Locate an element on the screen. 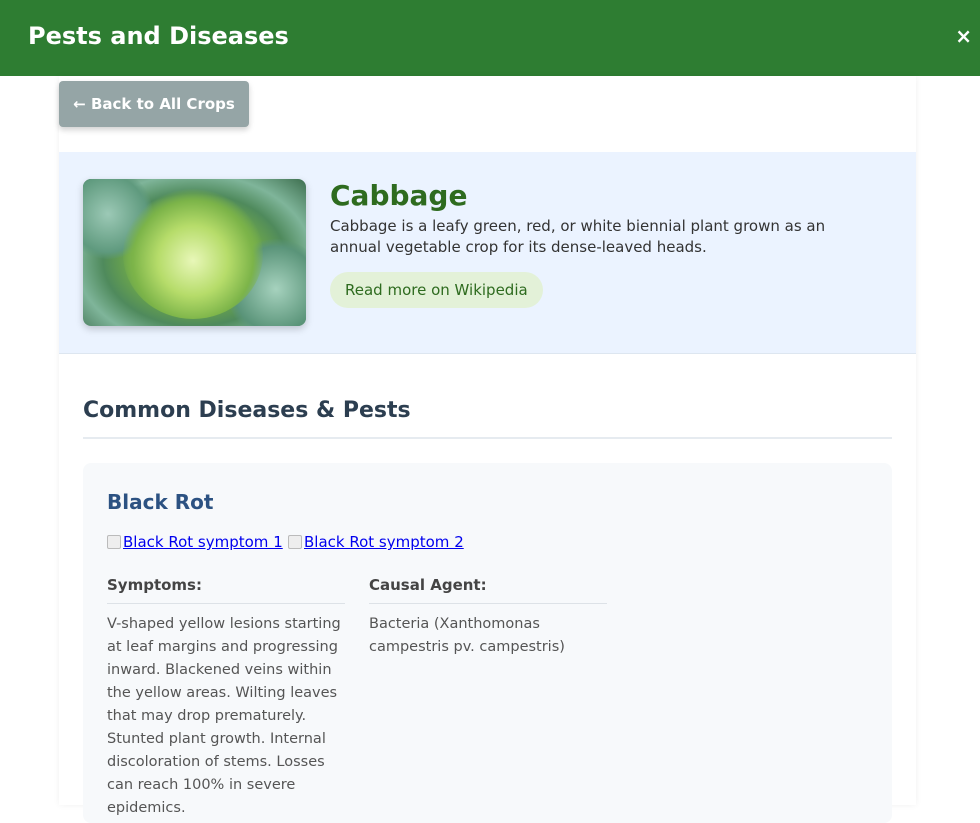  causal-agent-divider is located at coordinates (488, 603).